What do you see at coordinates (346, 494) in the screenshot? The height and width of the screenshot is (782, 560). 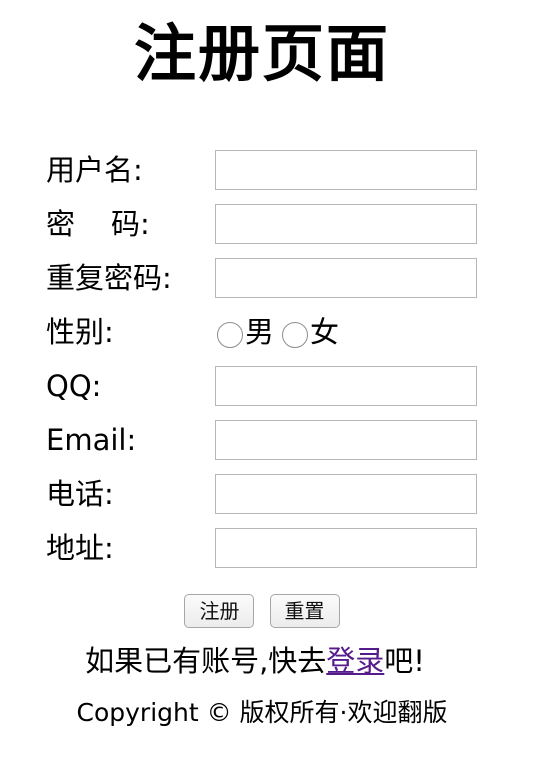 I see `phone-input` at bounding box center [346, 494].